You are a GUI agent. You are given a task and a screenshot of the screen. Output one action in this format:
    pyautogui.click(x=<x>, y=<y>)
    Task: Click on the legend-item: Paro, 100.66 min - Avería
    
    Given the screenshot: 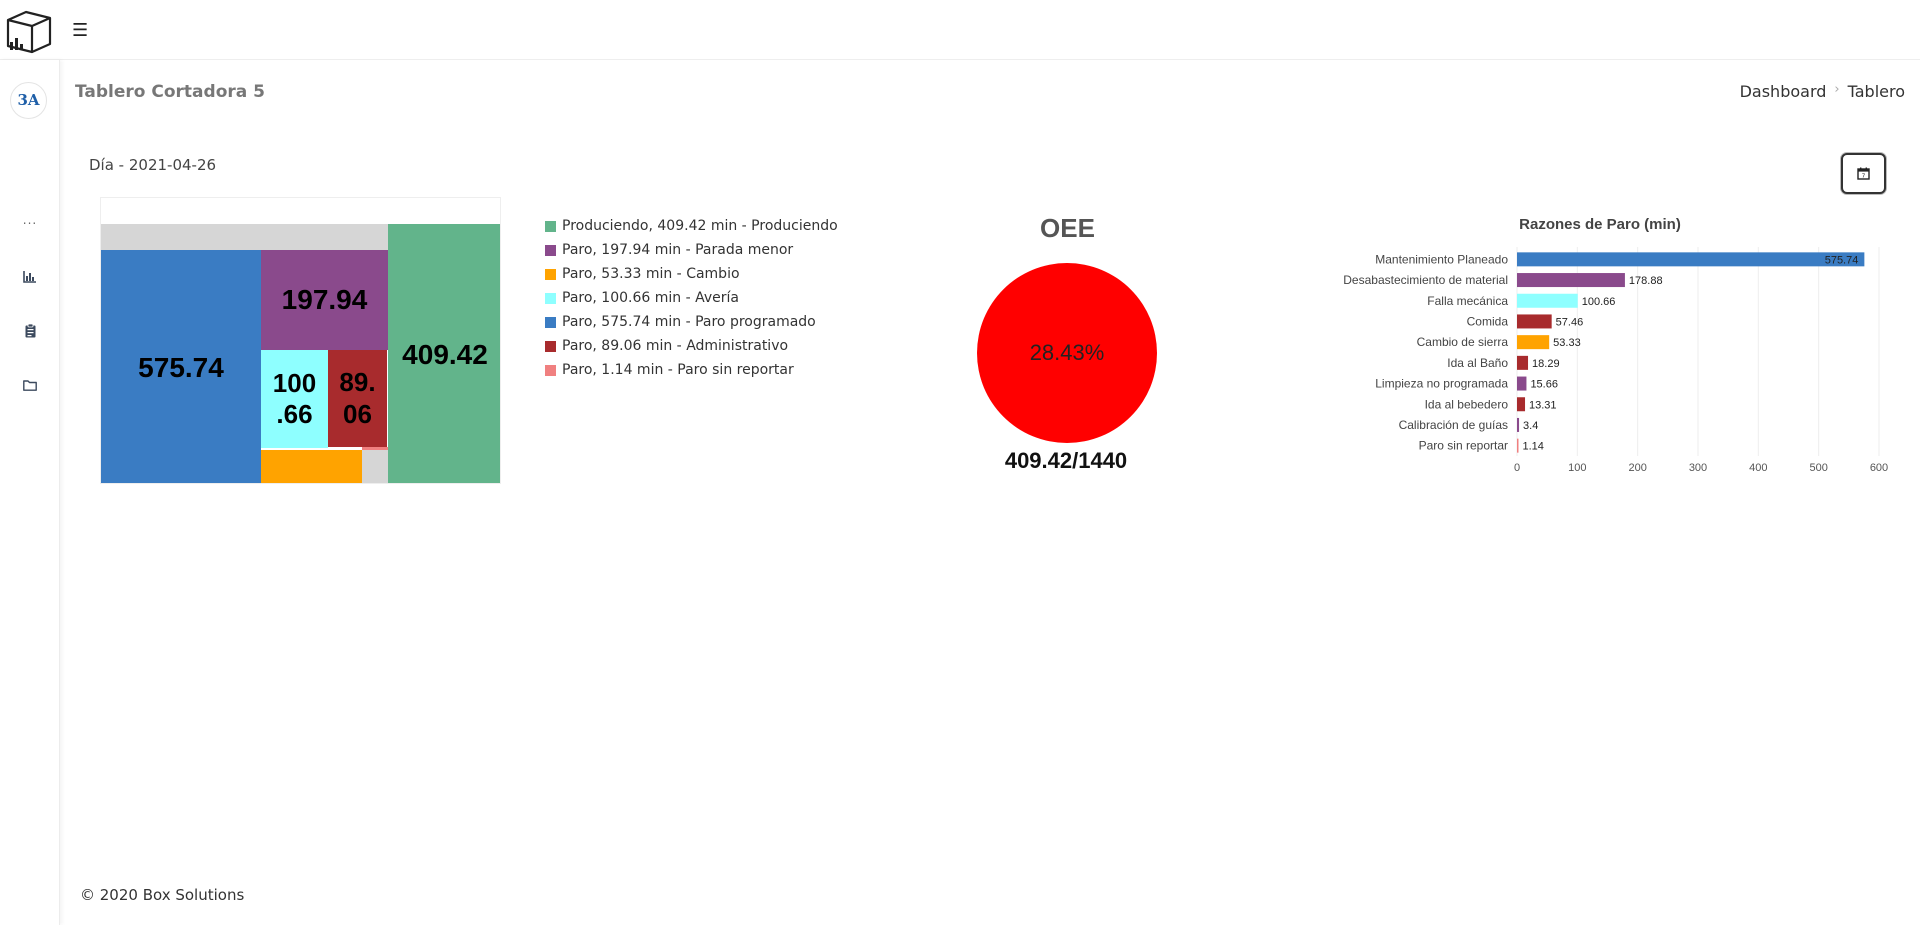 What is the action you would take?
    pyautogui.click(x=695, y=298)
    